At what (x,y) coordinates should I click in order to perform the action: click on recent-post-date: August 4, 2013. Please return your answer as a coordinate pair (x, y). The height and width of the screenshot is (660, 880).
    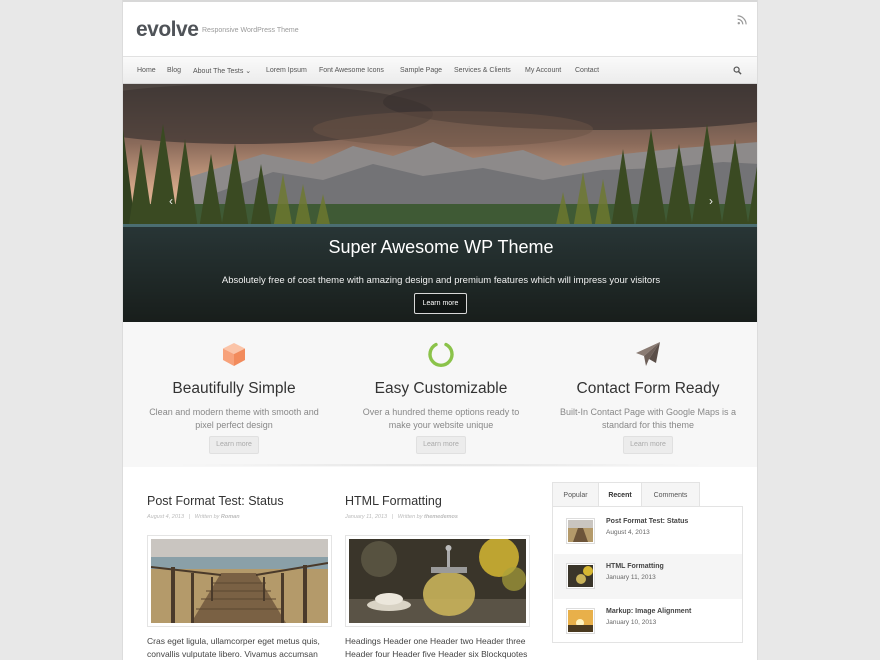
    Looking at the image, I should click on (628, 532).